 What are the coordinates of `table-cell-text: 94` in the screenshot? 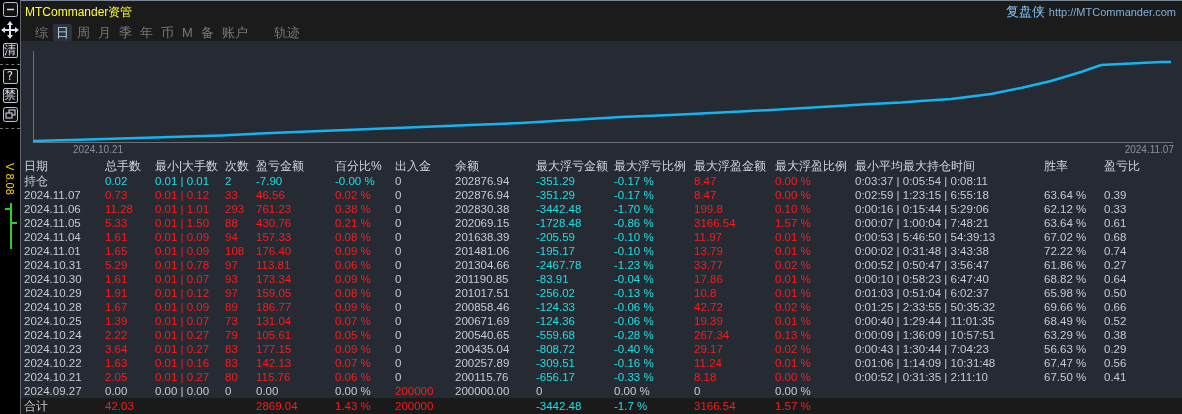 It's located at (232, 237).